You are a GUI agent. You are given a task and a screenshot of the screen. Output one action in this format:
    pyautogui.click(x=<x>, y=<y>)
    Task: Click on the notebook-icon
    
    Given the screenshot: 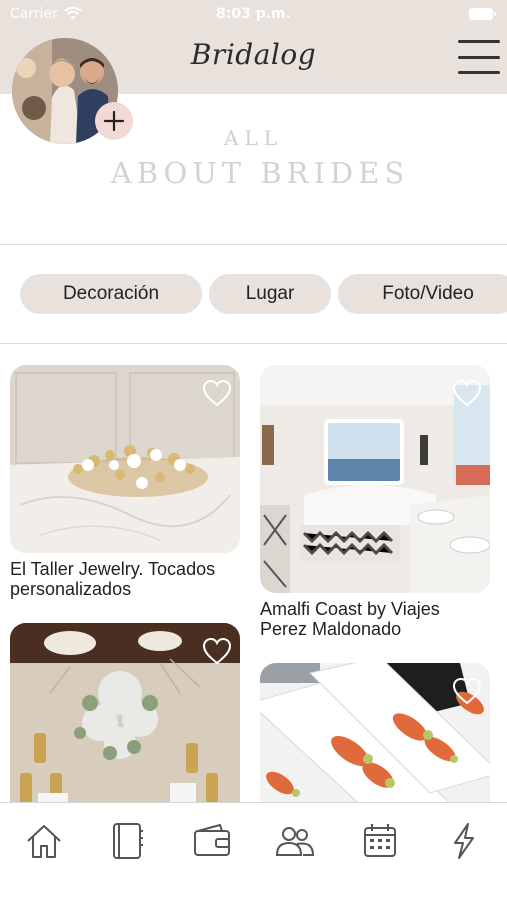 What is the action you would take?
    pyautogui.click(x=127, y=841)
    